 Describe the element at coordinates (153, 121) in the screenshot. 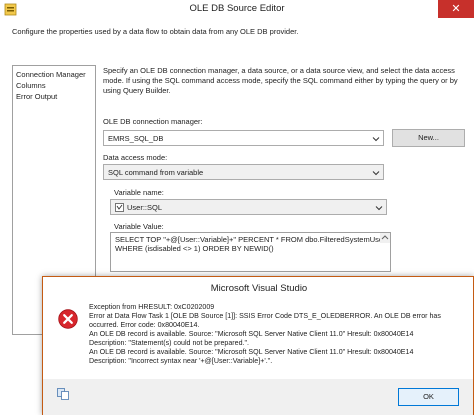

I see `connection-manager-label: OLE DB connection manager:` at that location.